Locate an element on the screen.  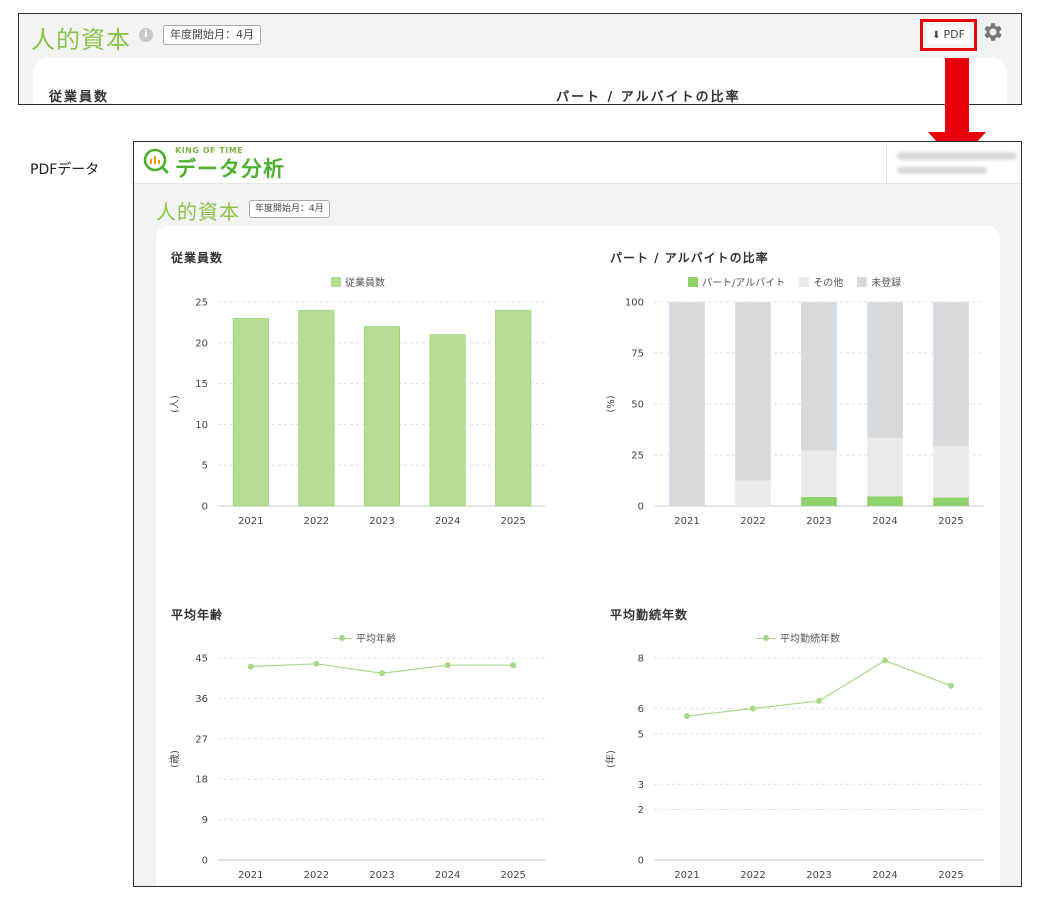
pdf-button-label: PDF is located at coordinates (954, 34).